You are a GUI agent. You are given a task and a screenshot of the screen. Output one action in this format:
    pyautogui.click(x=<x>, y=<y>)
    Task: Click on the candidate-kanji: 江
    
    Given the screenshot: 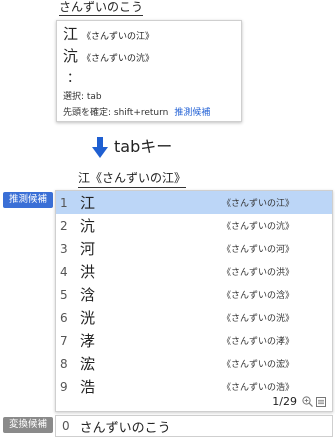 What is the action you would take?
    pyautogui.click(x=88, y=203)
    